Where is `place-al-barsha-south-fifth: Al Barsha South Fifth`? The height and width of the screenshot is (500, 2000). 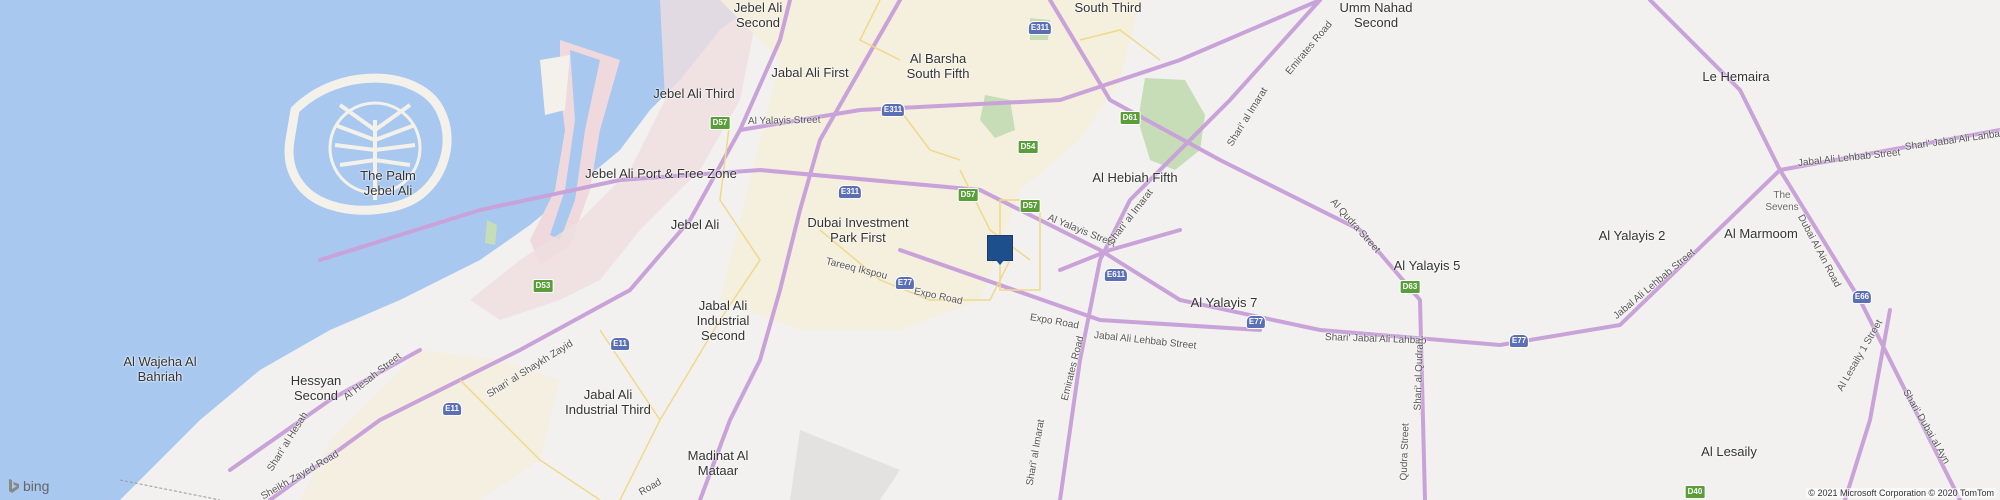 place-al-barsha-south-fifth: Al Barsha South Fifth is located at coordinates (938, 66).